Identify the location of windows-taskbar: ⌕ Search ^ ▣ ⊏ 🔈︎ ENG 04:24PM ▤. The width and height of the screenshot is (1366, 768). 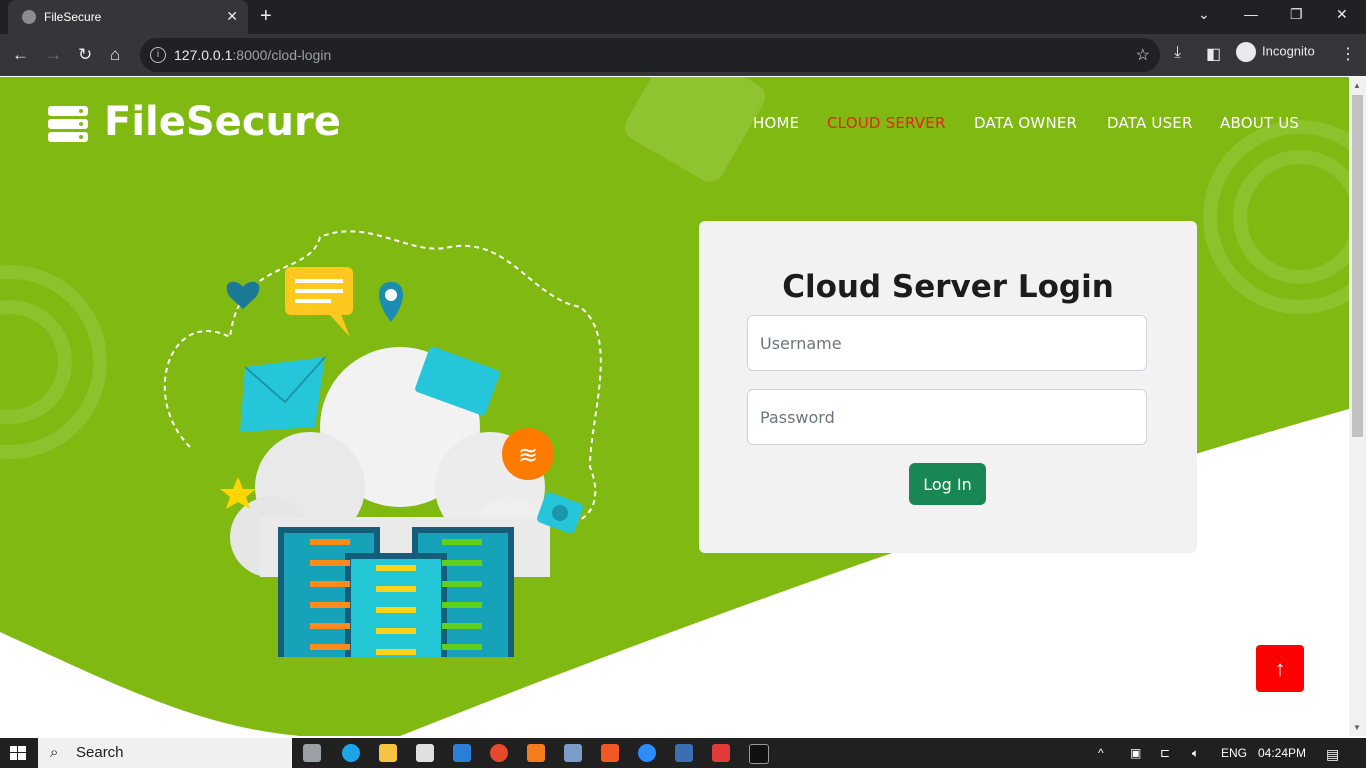
(683, 753).